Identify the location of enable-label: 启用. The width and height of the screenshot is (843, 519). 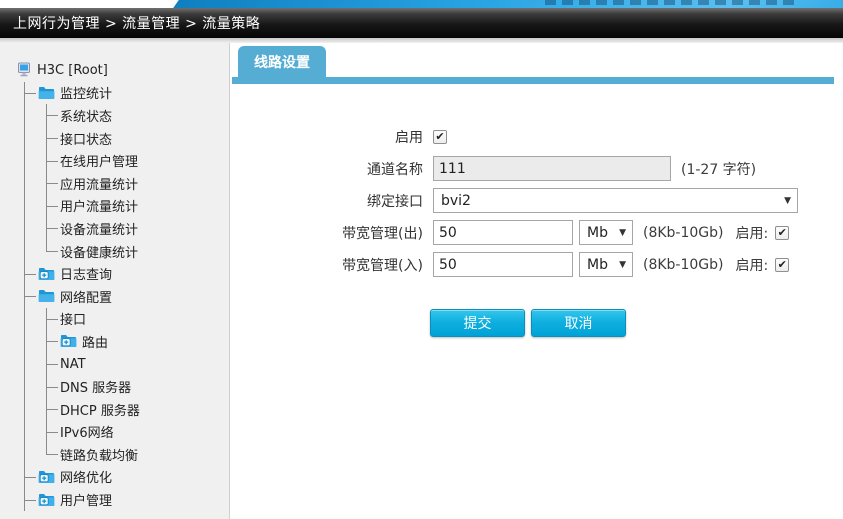
(409, 137).